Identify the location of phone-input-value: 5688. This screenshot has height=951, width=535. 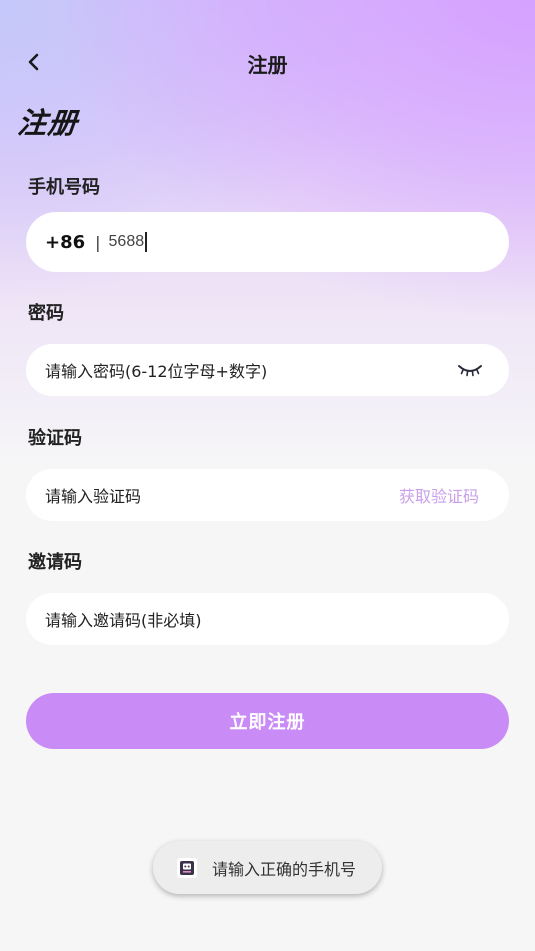
(128, 242).